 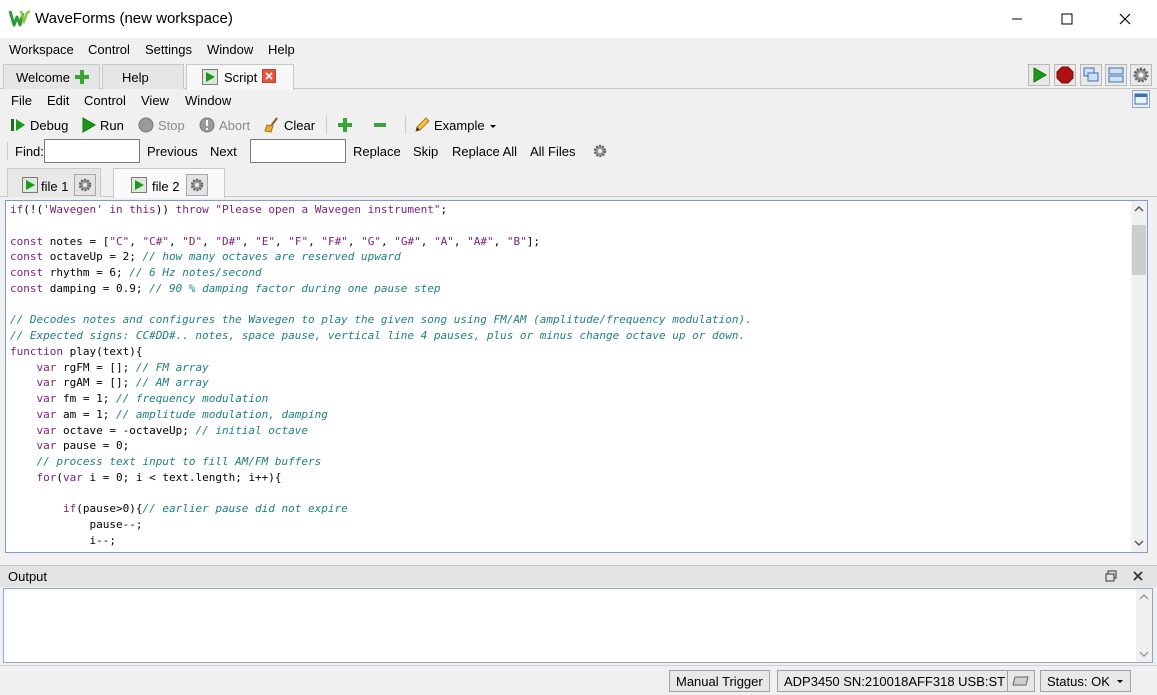 I want to click on menu-workspace: Workspace, so click(x=41, y=49).